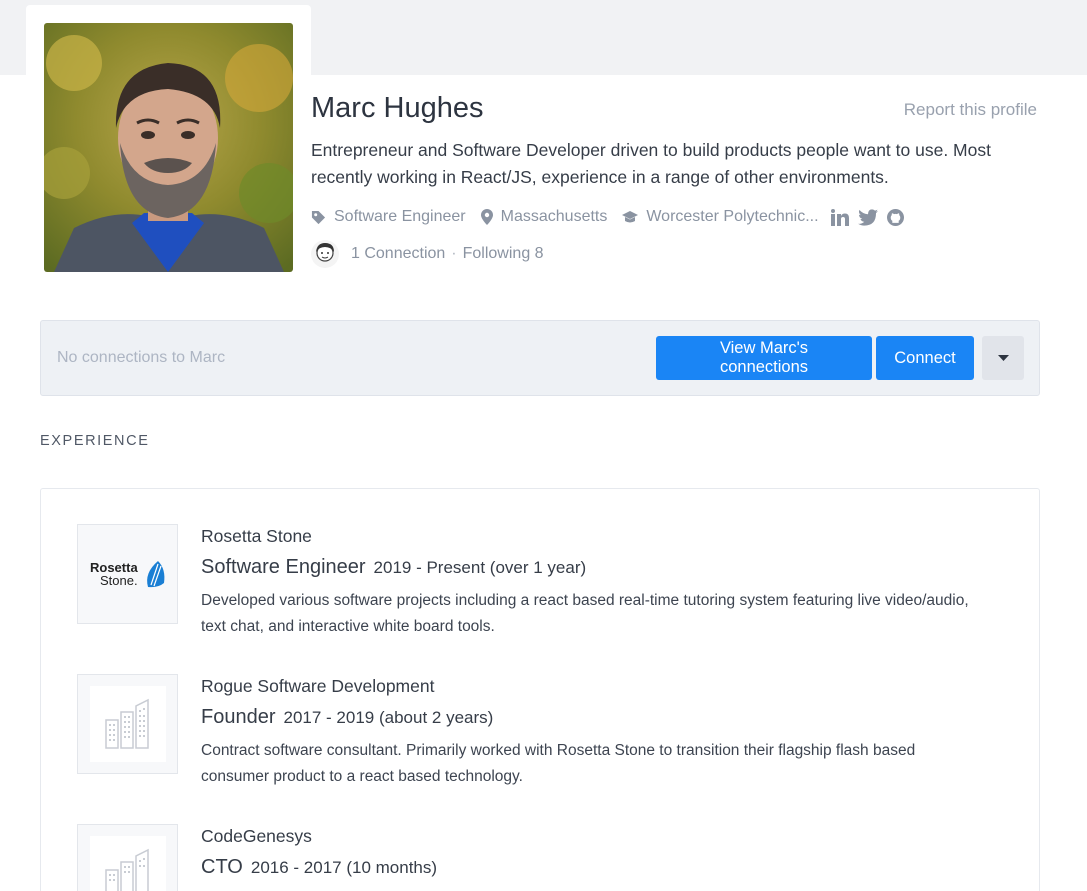 Image resolution: width=1087 pixels, height=891 pixels. Describe the element at coordinates (895, 217) in the screenshot. I see `github-icon` at that location.